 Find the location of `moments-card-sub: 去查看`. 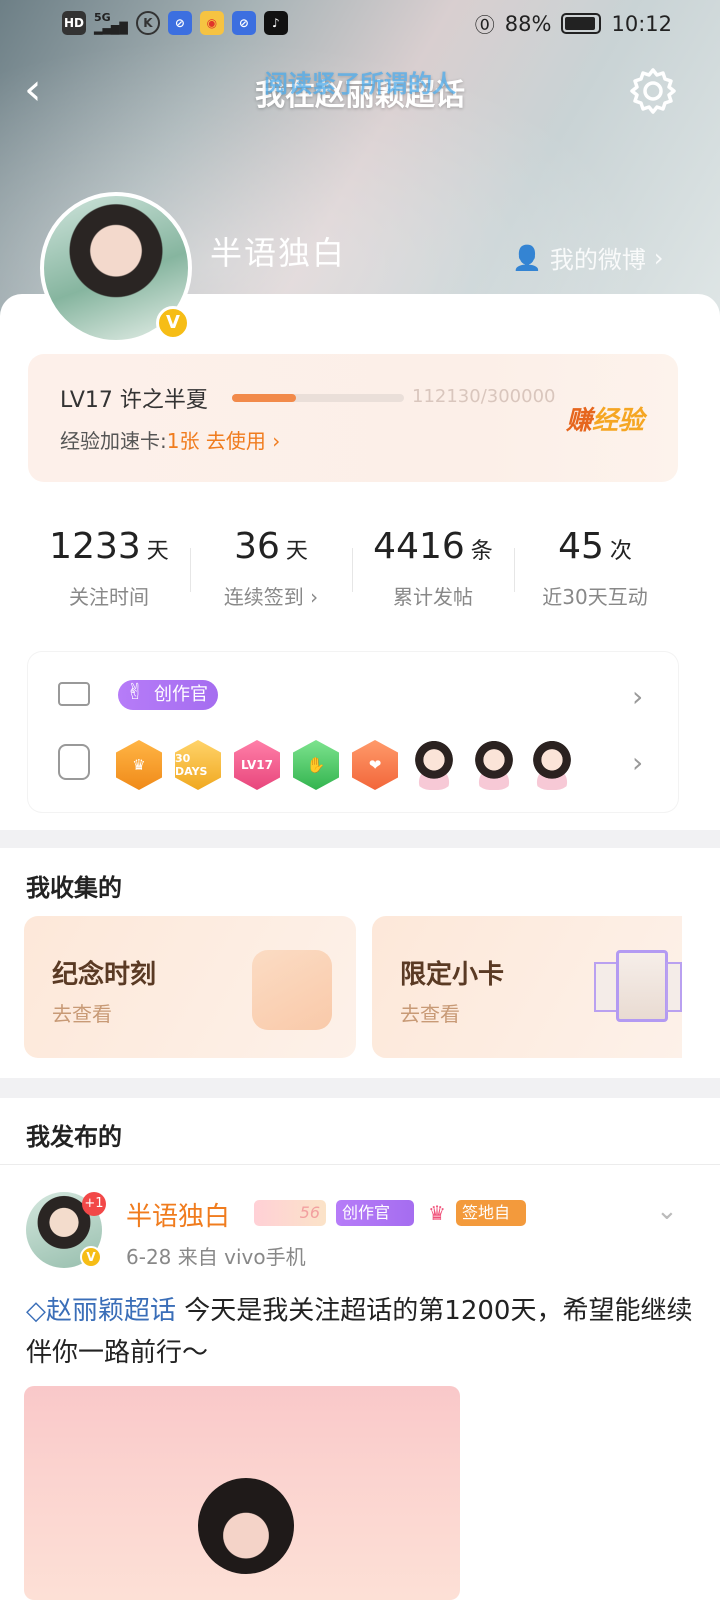

moments-card-sub: 去查看 is located at coordinates (82, 1014).